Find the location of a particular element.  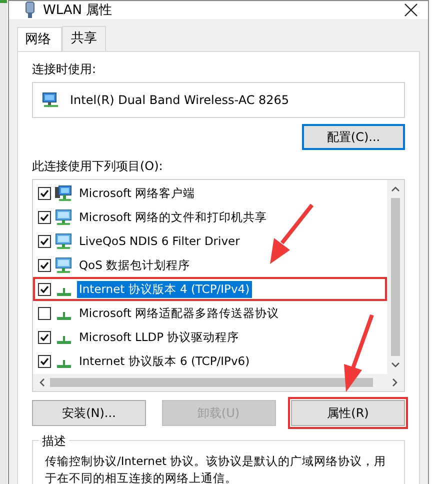

items-label: 此连接使用下列项目(O): is located at coordinates (98, 166).